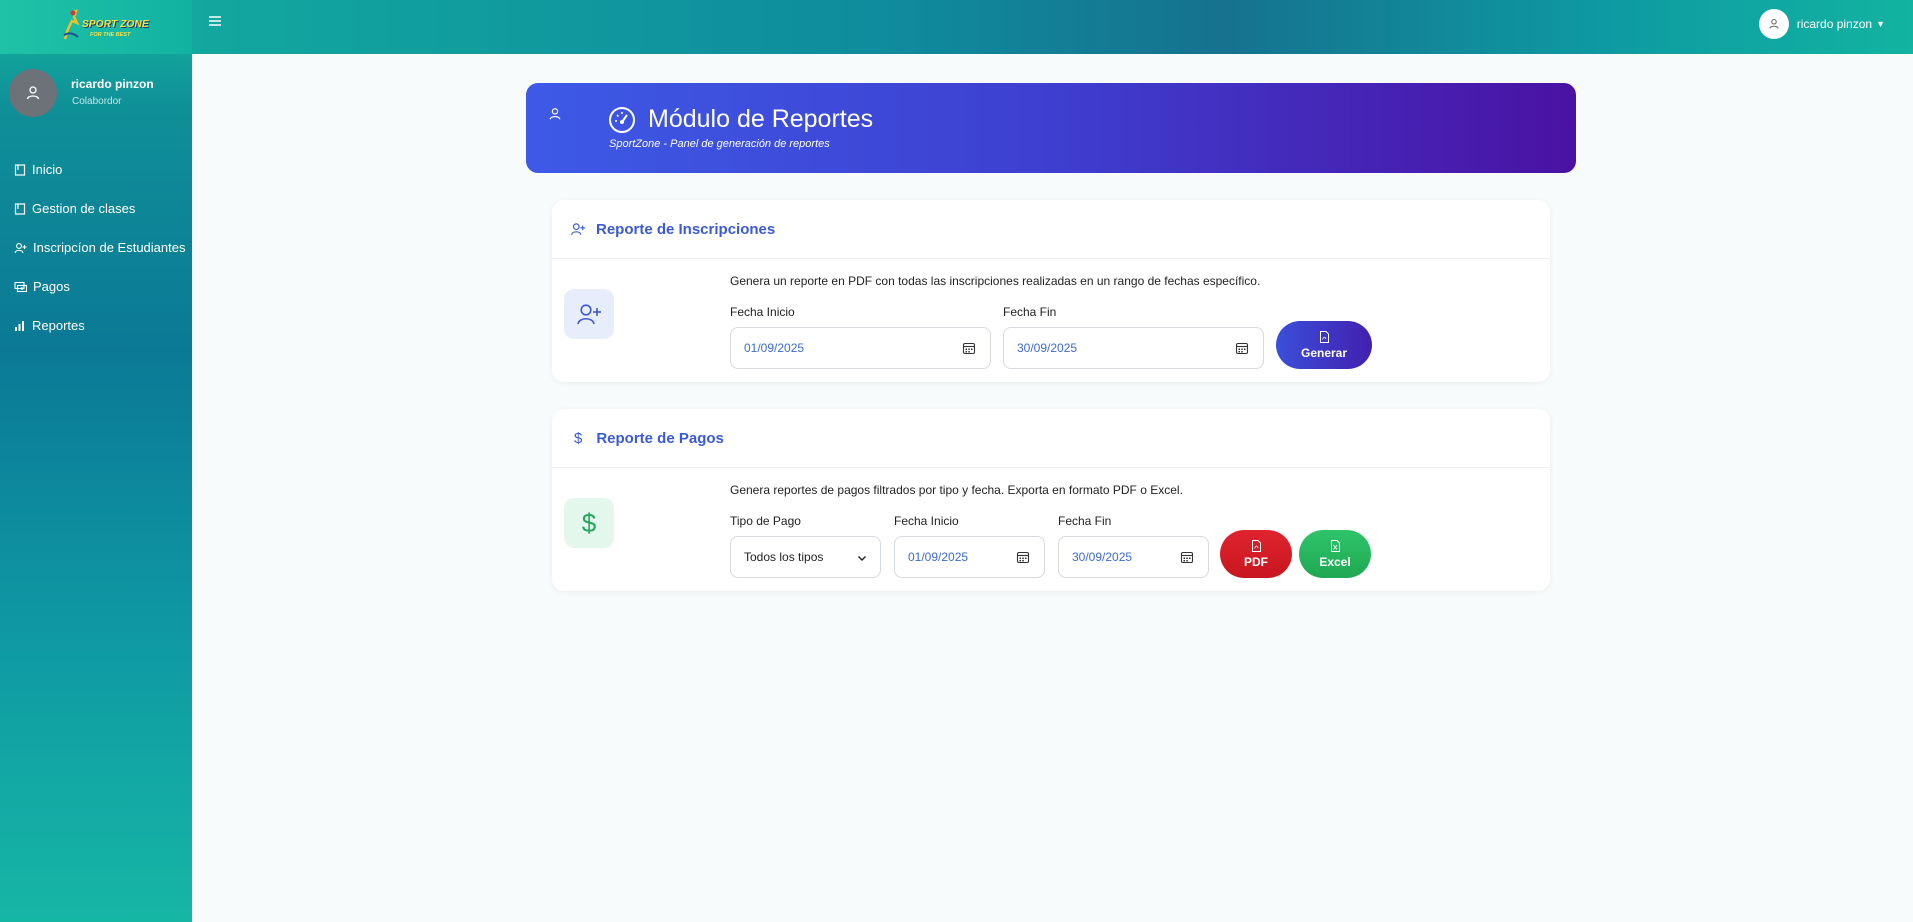 The width and height of the screenshot is (1913, 922). Describe the element at coordinates (660, 438) in the screenshot. I see `card-title: Reporte de Pagos` at that location.